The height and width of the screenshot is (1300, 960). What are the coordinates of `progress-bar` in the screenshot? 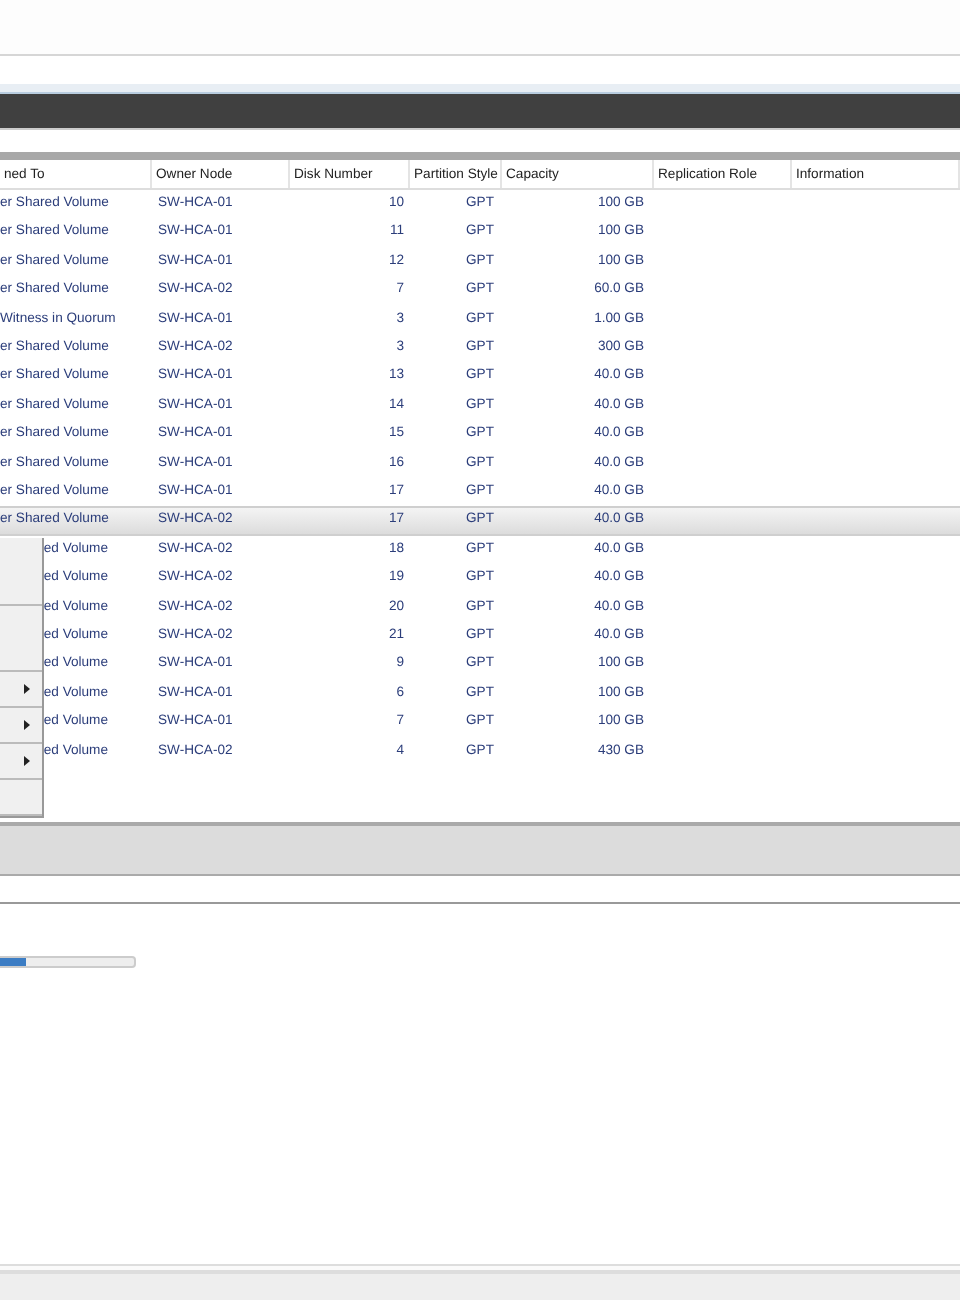 It's located at (68, 962).